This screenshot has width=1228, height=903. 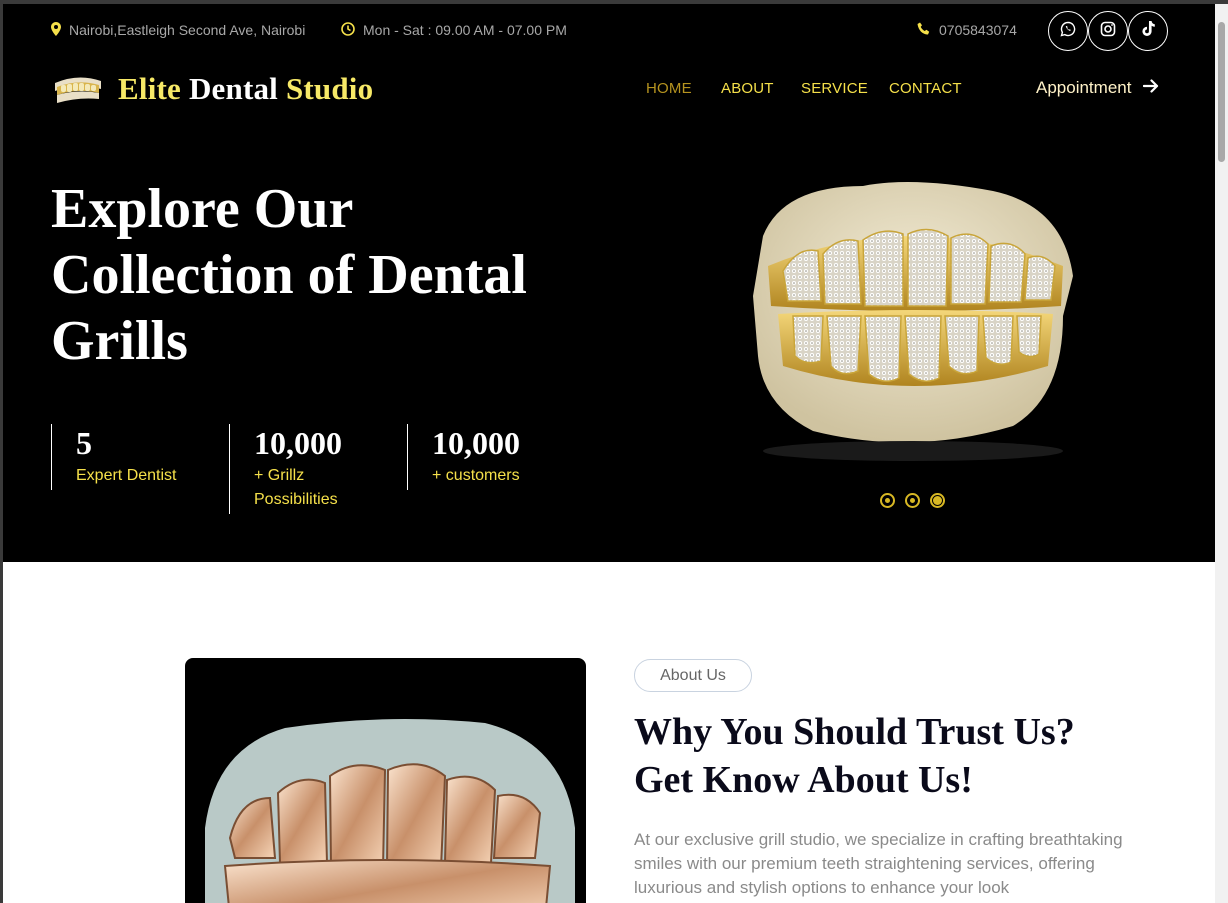 I want to click on about-us-badge: About Us, so click(x=693, y=675).